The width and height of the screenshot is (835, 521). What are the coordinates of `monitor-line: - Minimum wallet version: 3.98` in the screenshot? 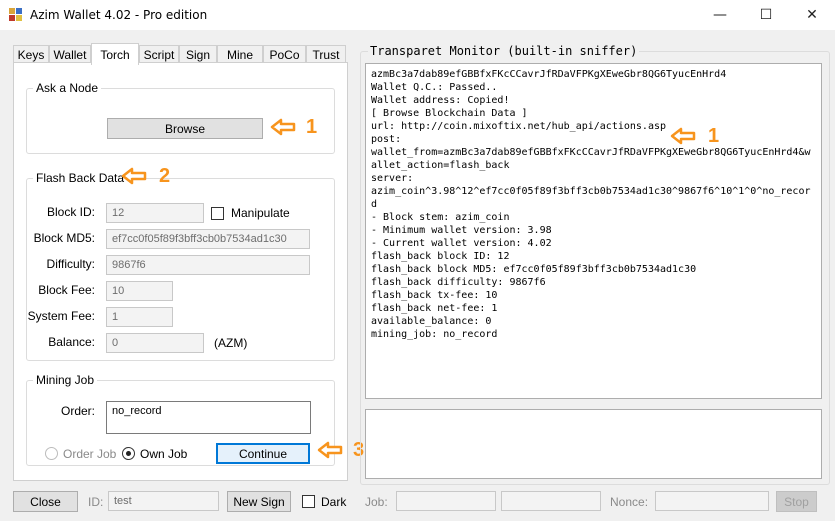 It's located at (461, 230).